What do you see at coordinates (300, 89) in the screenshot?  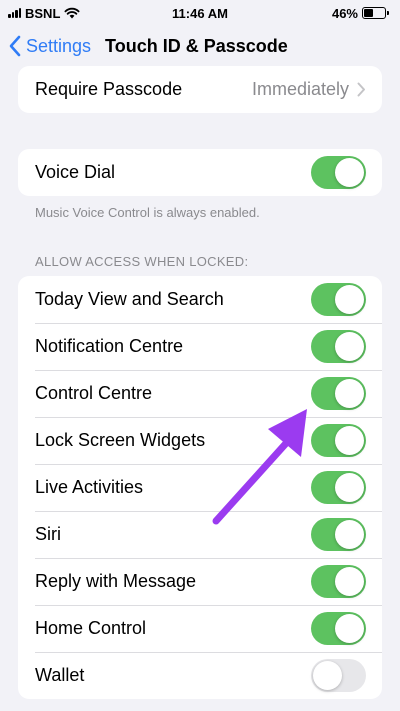 I see `require-passcode-value: Immediately` at bounding box center [300, 89].